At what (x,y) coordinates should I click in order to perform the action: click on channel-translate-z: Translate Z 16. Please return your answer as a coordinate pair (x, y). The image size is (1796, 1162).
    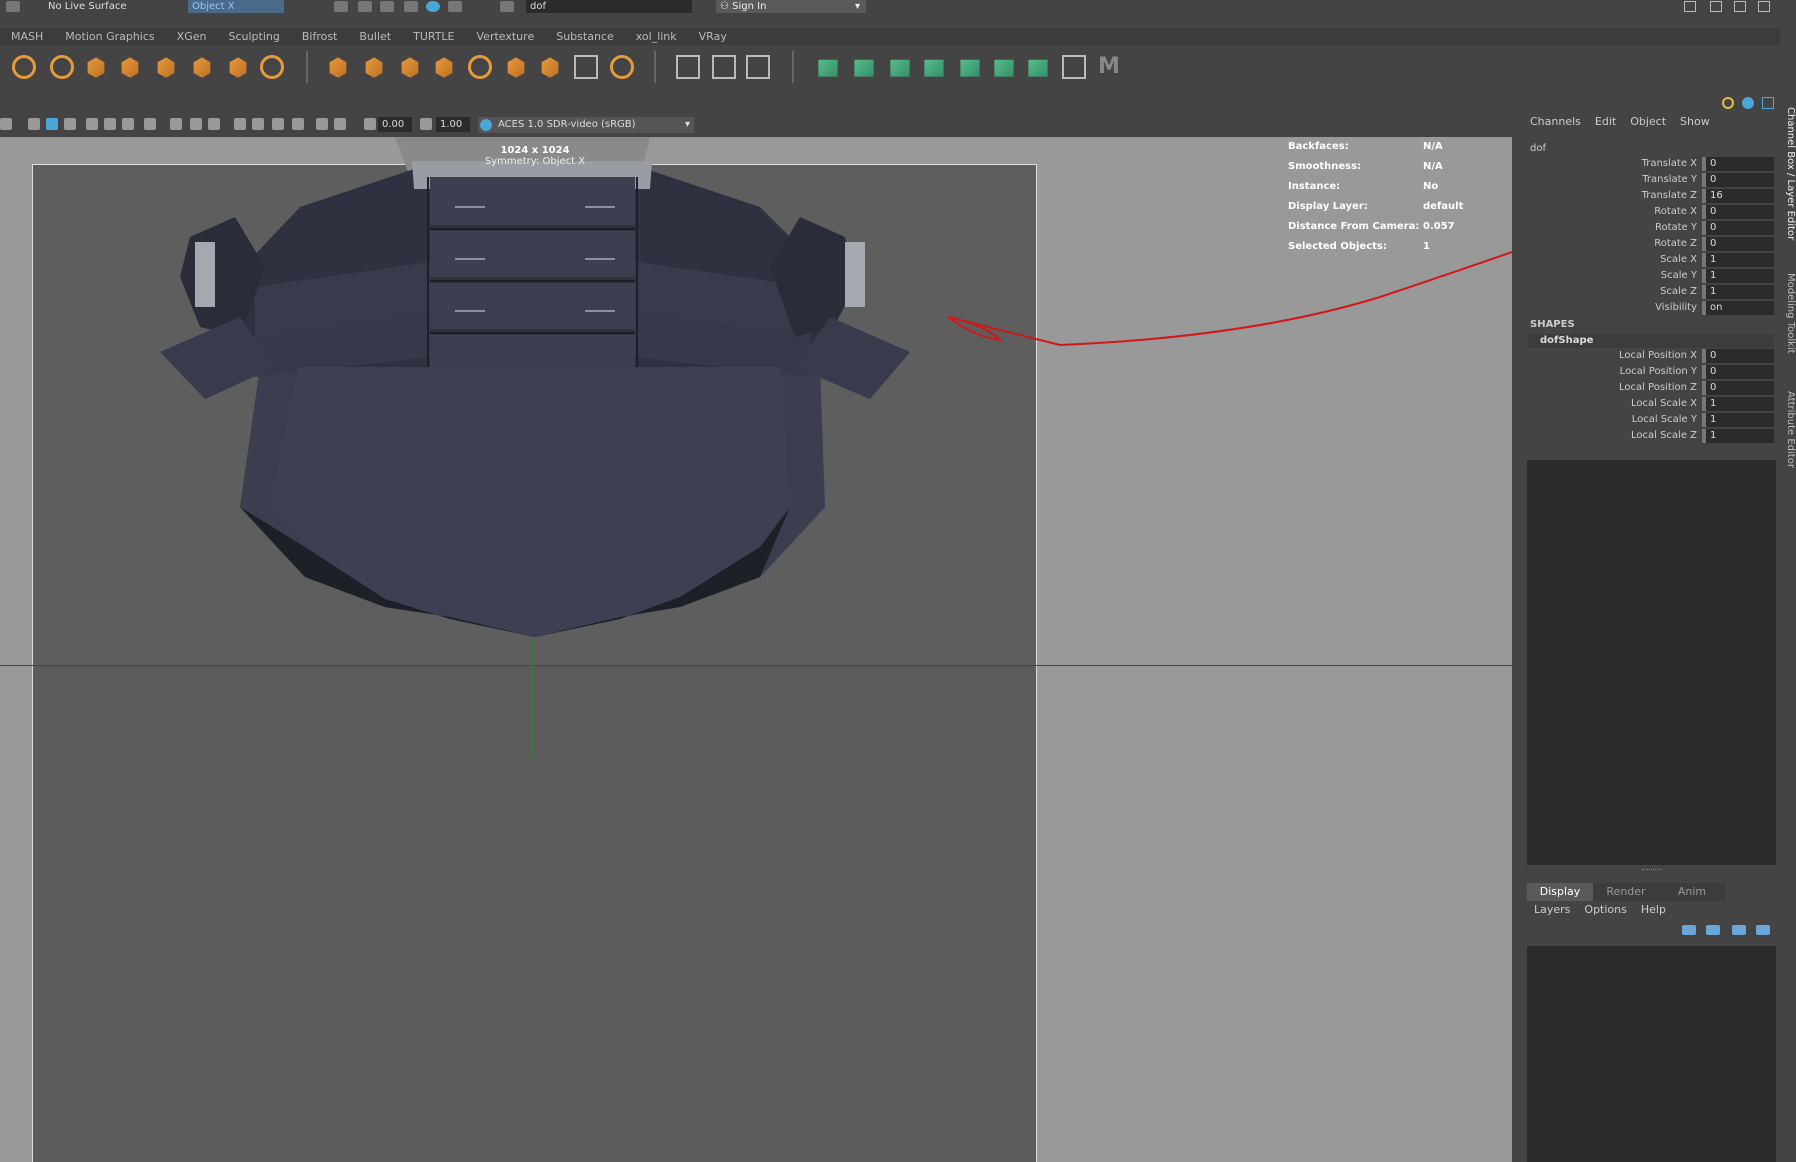
    Looking at the image, I should click on (1649, 196).